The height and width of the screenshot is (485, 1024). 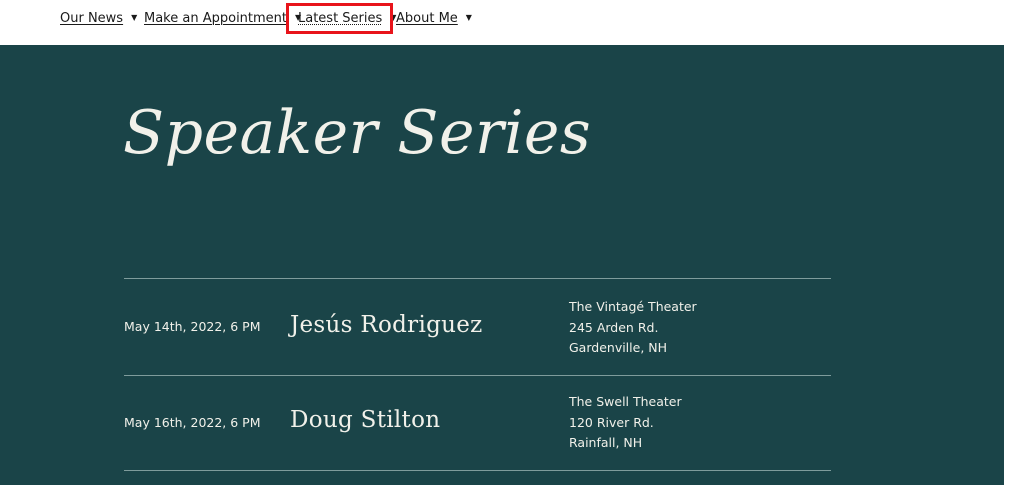 I want to click on venue-address: 120 River Rd., so click(x=611, y=422).